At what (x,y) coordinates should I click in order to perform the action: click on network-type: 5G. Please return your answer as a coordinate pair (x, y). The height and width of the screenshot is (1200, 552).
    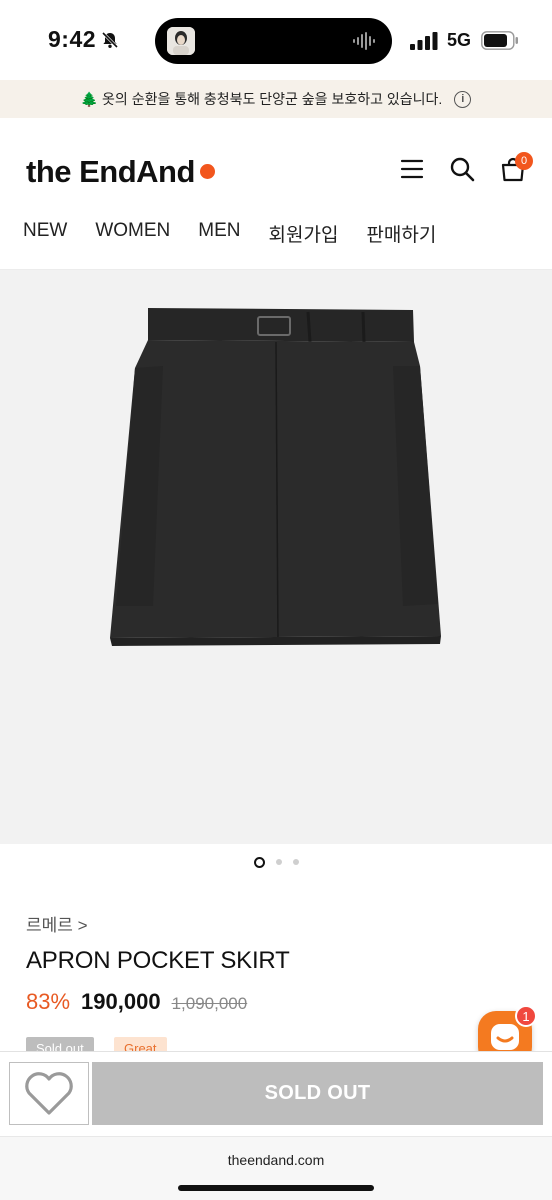
    Looking at the image, I should click on (459, 40).